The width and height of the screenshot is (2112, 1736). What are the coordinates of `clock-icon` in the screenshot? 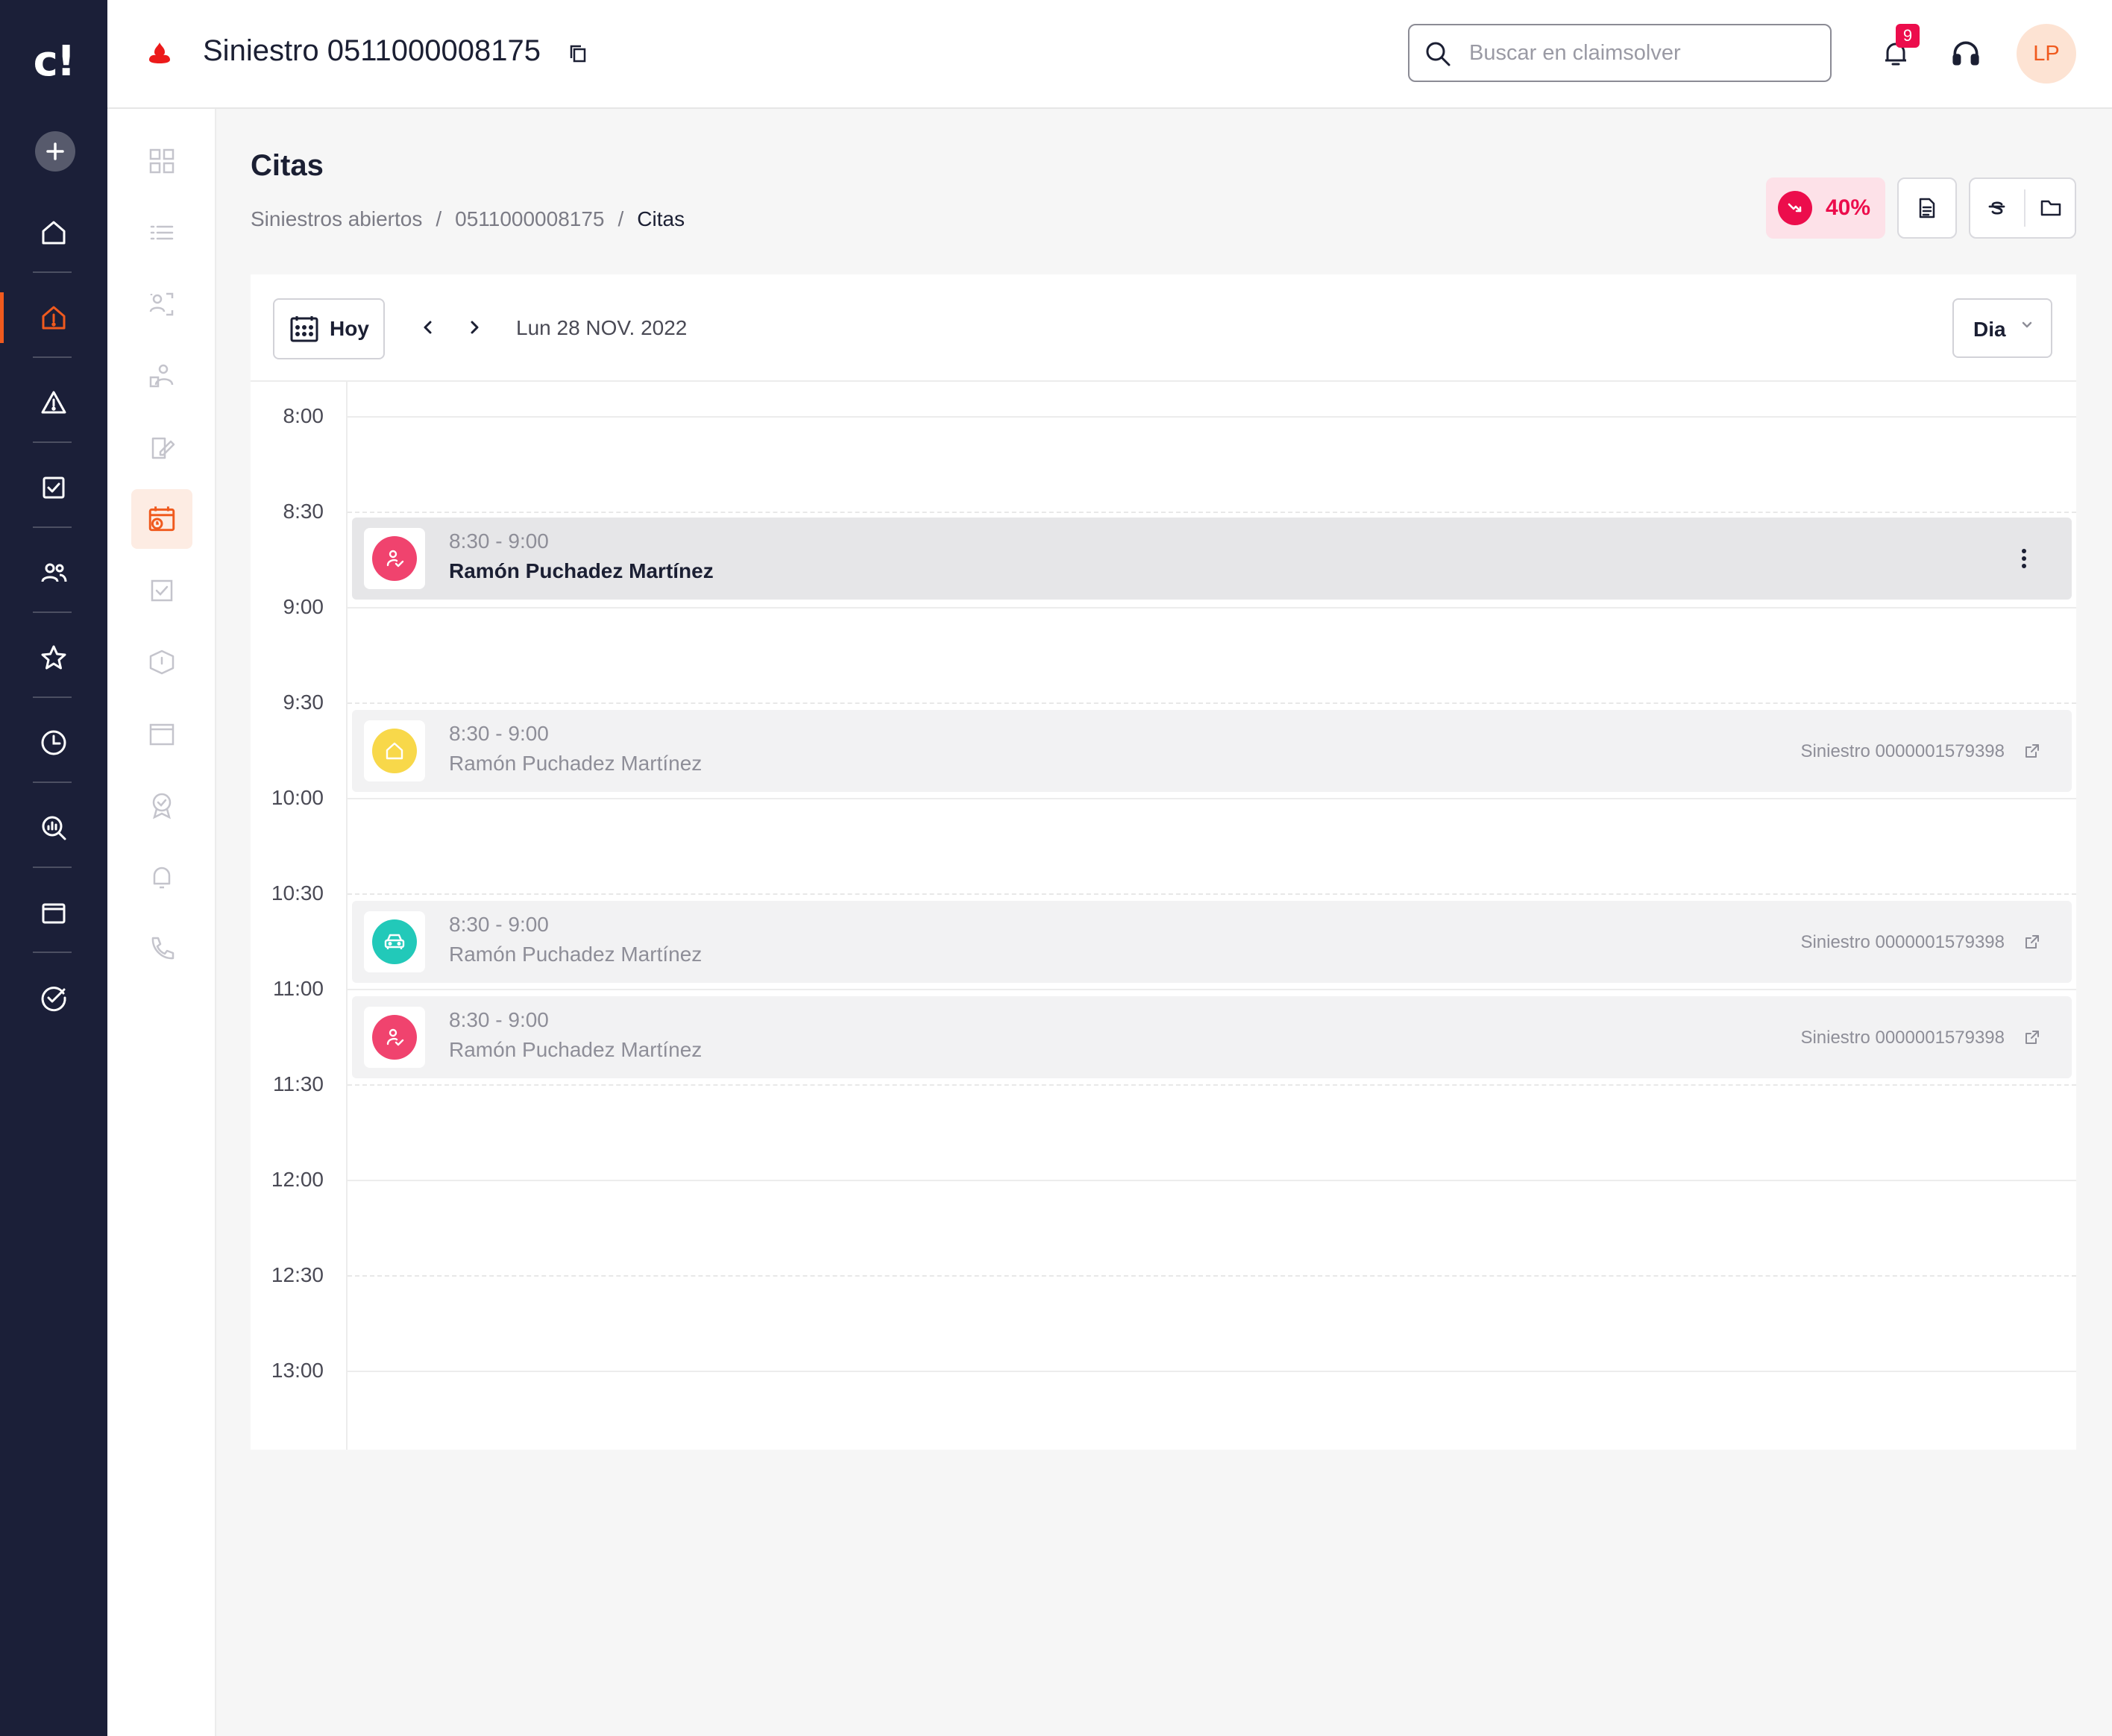 It's located at (53, 743).